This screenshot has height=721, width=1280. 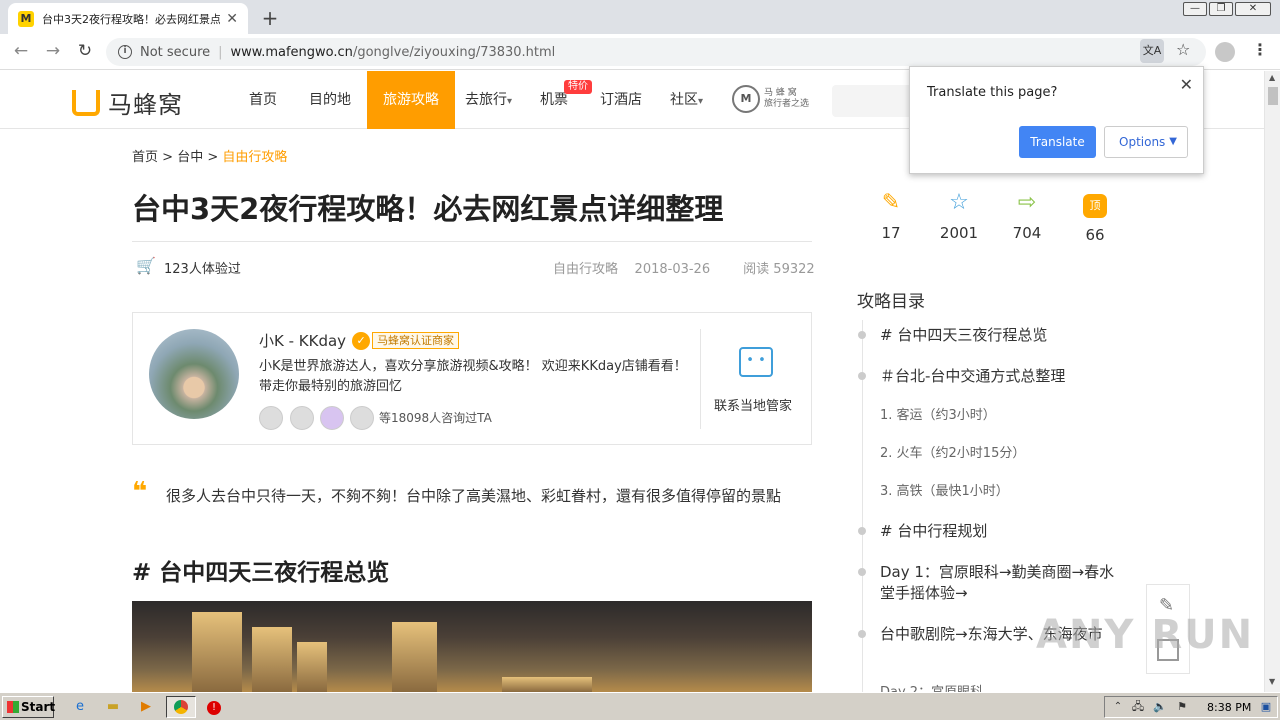 What do you see at coordinates (85, 51) in the screenshot?
I see `reload-button: ↻` at bounding box center [85, 51].